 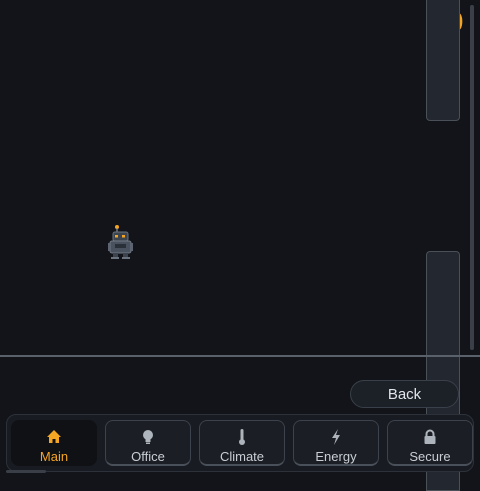 What do you see at coordinates (148, 436) in the screenshot?
I see `lightbulb-icon` at bounding box center [148, 436].